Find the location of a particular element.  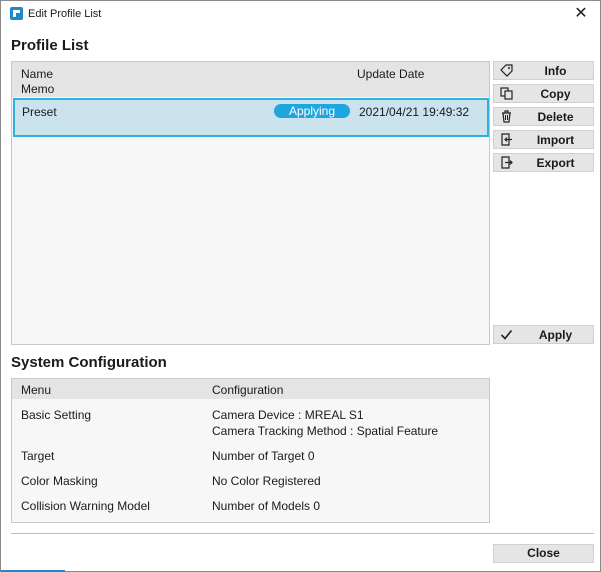

copy-button-label: Copy is located at coordinates (555, 94).